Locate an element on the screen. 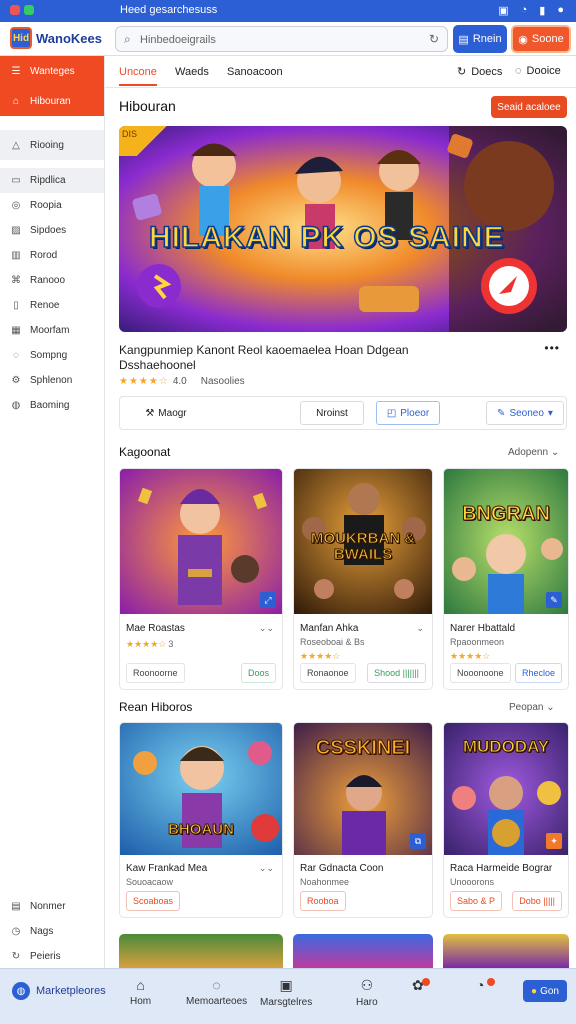 Image resolution: width=576 pixels, height=1024 pixels. sidebar-item-label: Ripdlica is located at coordinates (48, 180).